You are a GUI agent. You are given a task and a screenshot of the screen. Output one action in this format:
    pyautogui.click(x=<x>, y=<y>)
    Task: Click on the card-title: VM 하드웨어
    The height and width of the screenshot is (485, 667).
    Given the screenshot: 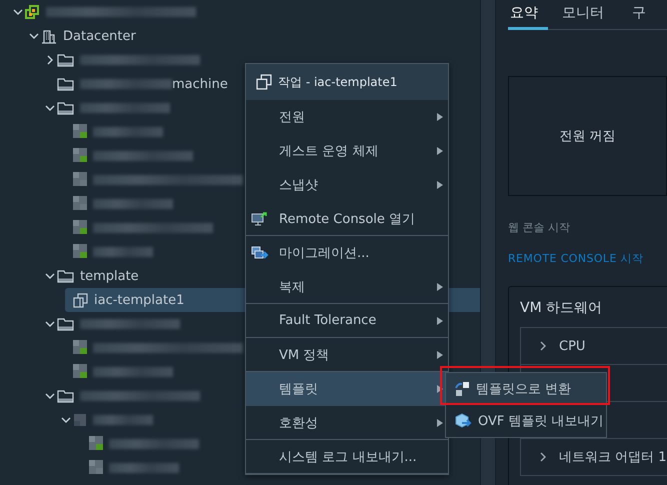 What is the action you would take?
    pyautogui.click(x=562, y=308)
    